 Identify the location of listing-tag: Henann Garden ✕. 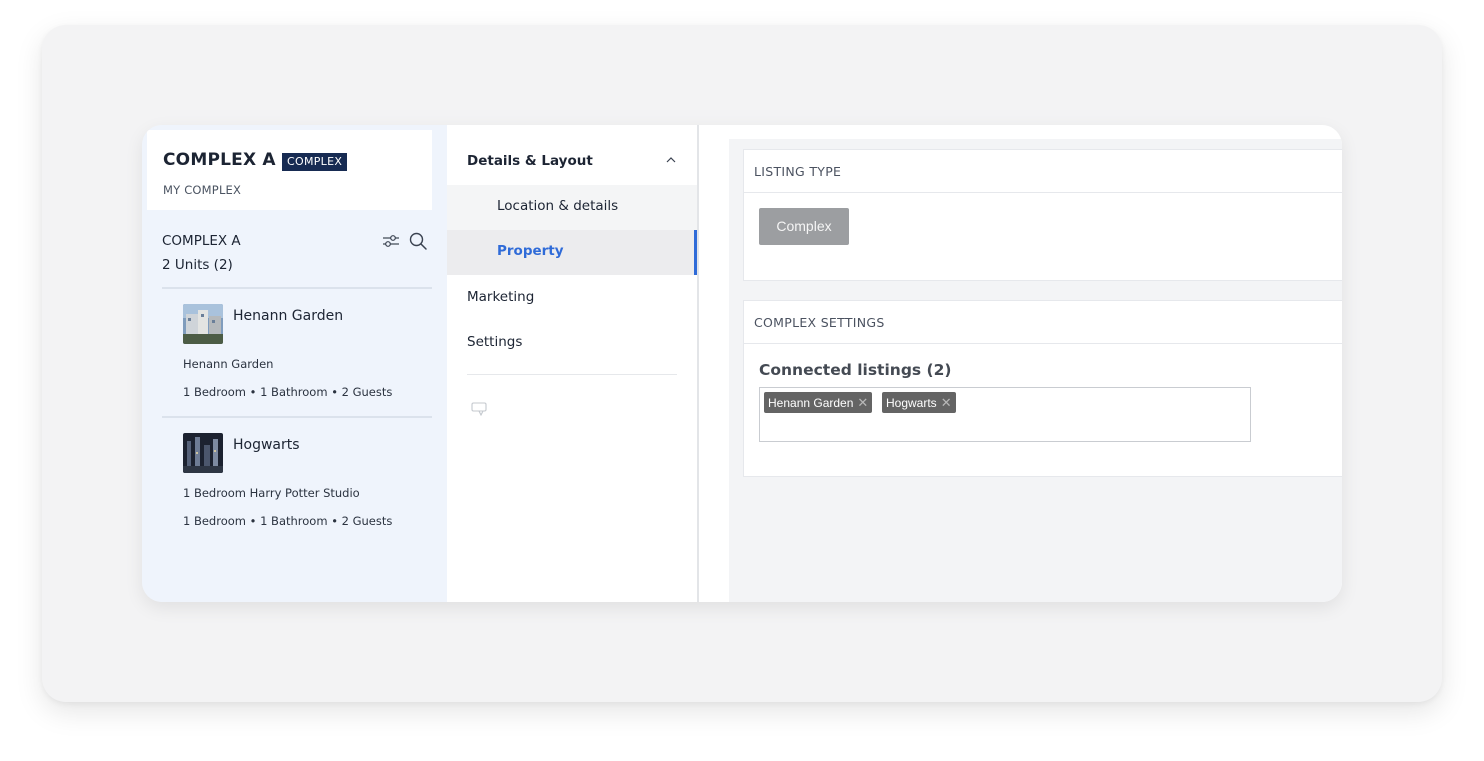
(818, 402).